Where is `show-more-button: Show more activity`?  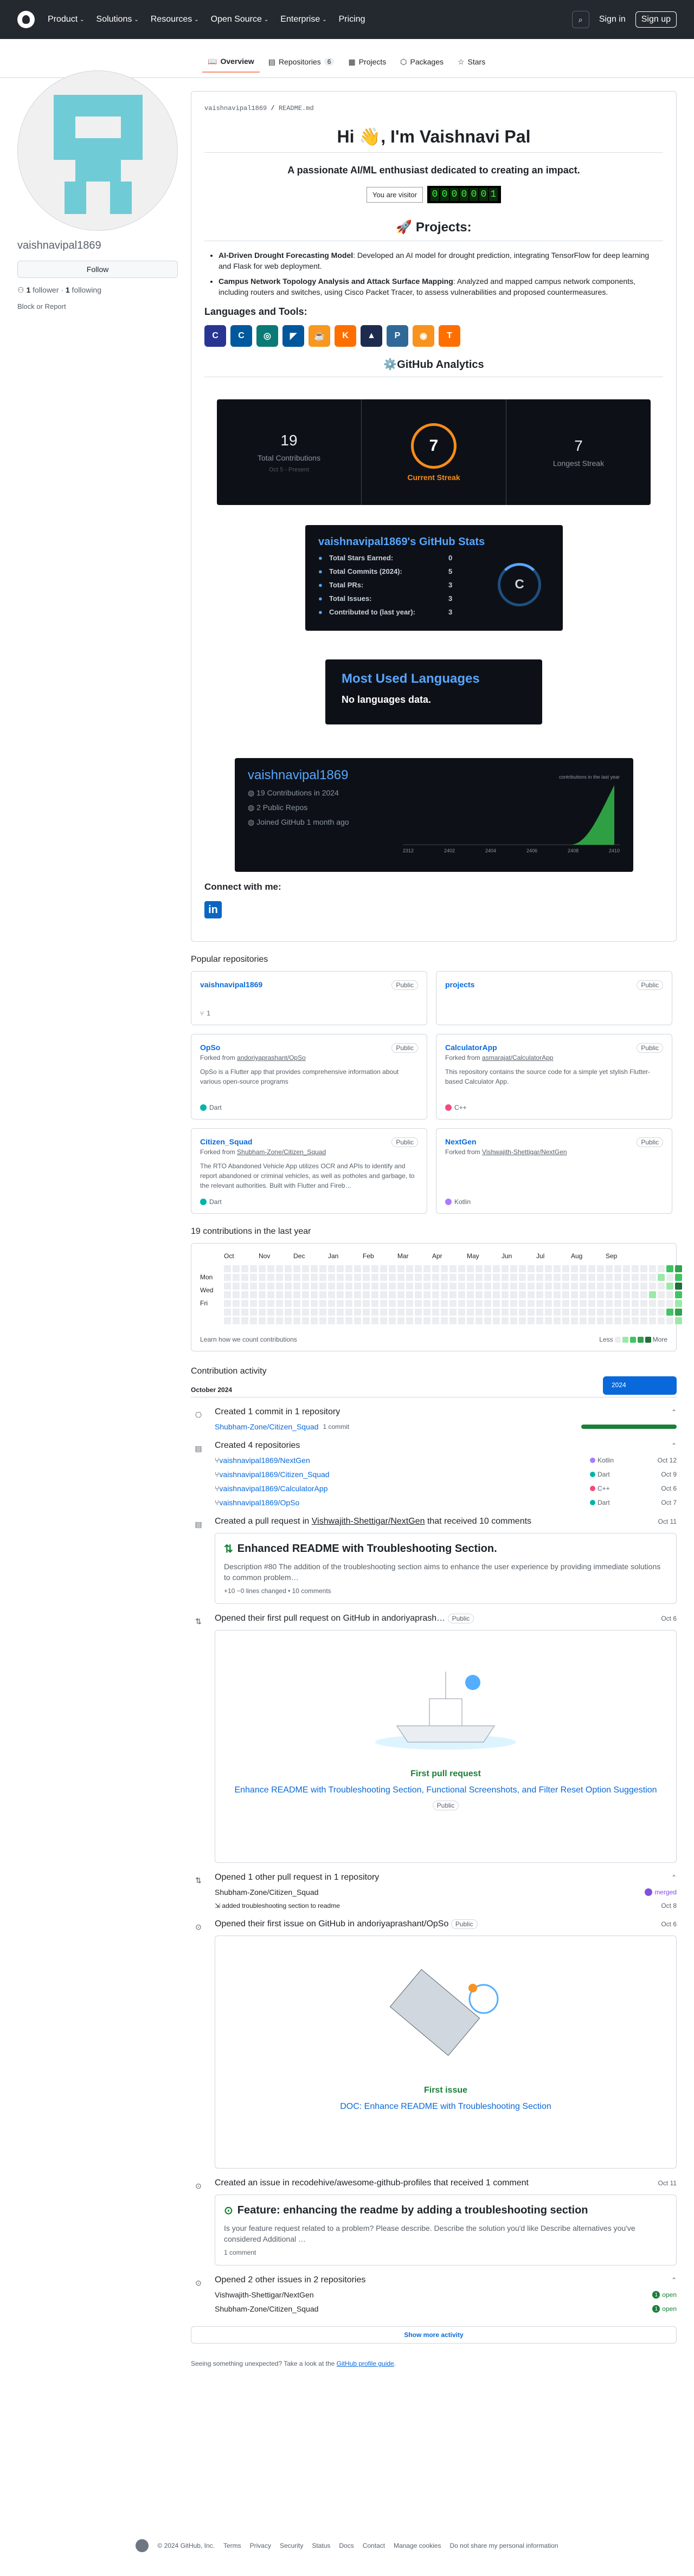 show-more-button: Show more activity is located at coordinates (434, 2335).